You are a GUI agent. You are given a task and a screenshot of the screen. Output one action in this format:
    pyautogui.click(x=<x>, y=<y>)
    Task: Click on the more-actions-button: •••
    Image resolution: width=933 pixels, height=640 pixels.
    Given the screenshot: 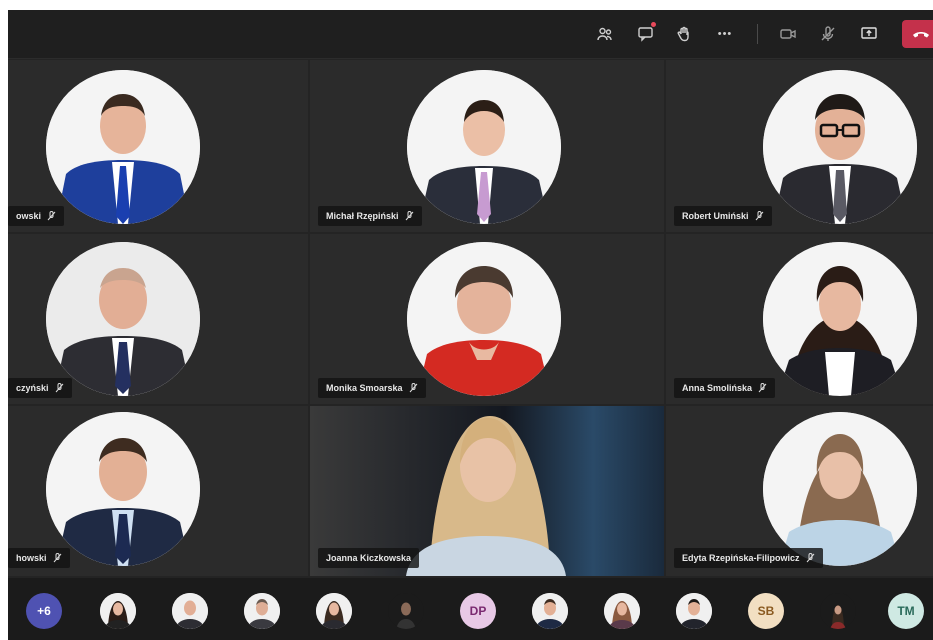 What is the action you would take?
    pyautogui.click(x=725, y=34)
    